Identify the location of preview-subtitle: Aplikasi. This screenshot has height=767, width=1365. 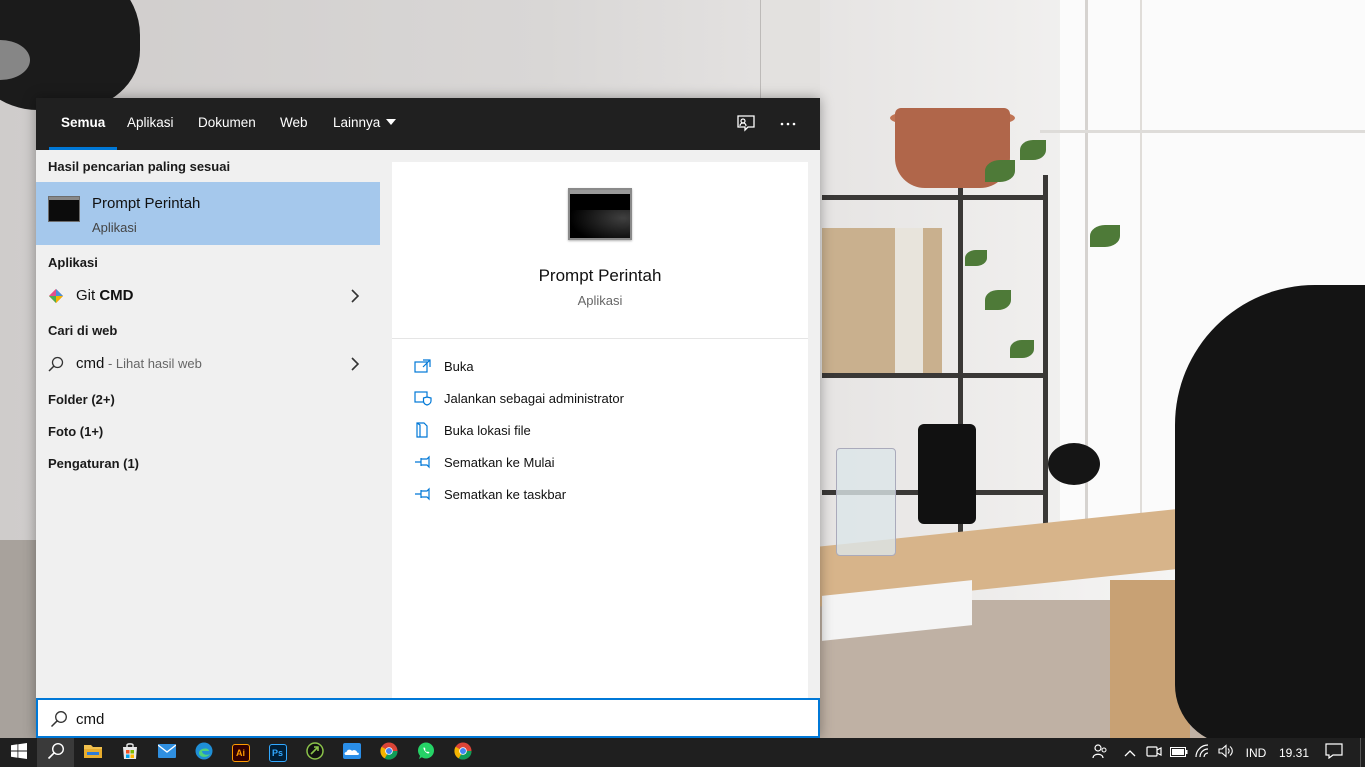
(600, 300).